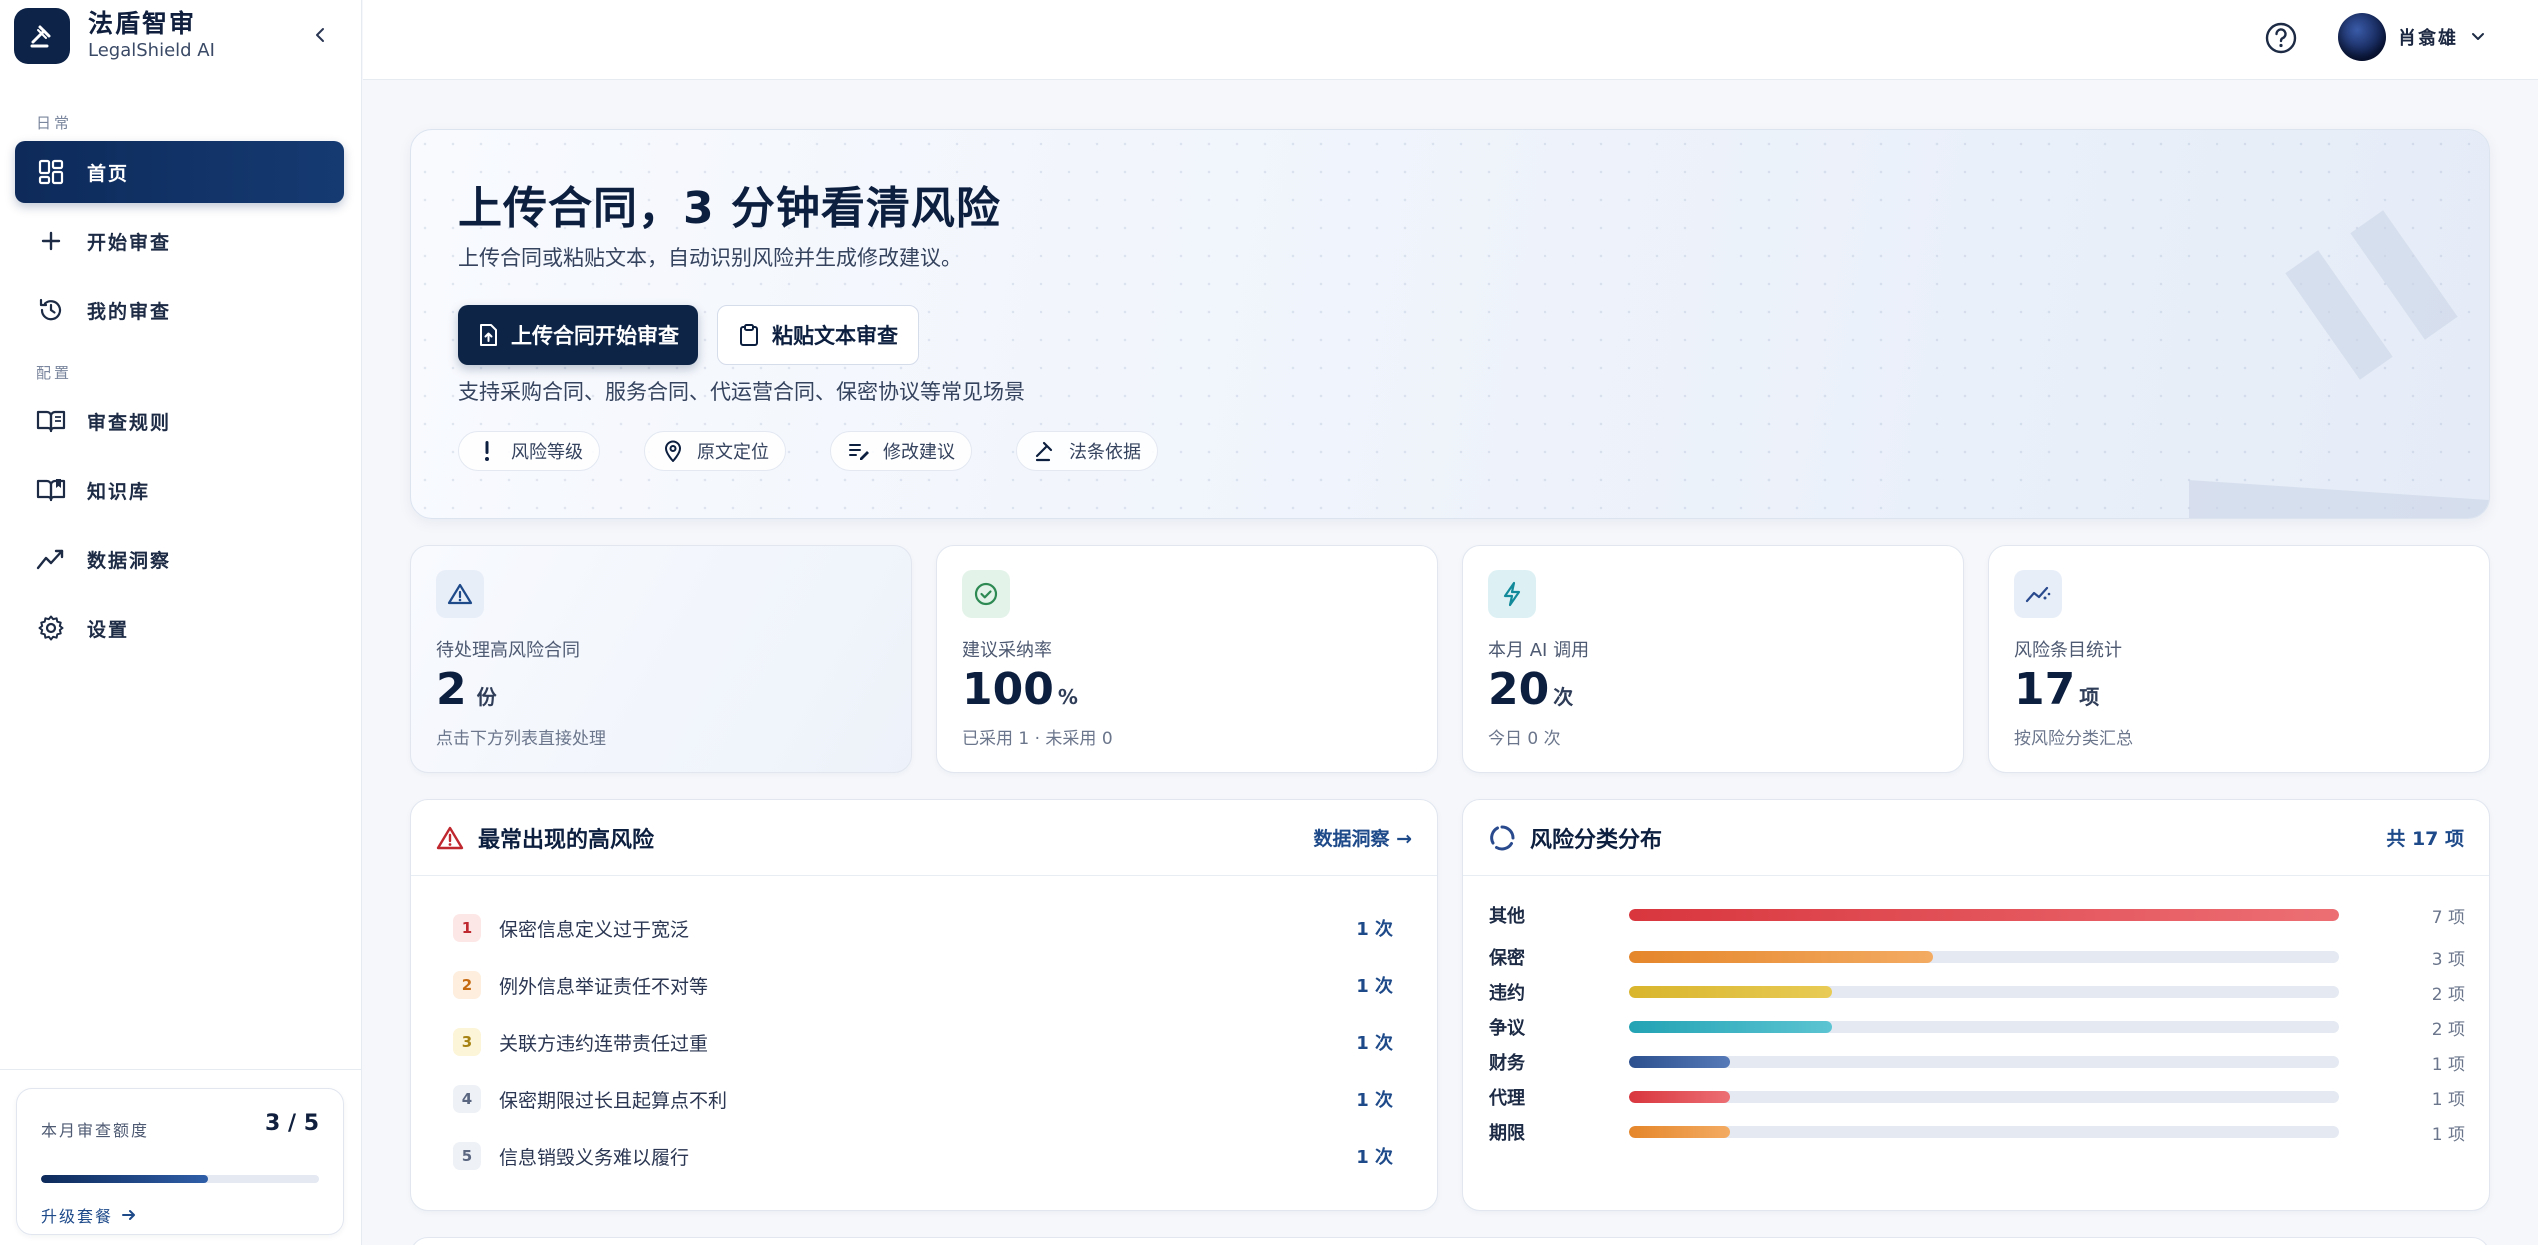  Describe the element at coordinates (179, 559) in the screenshot. I see `sidebar-item-data-insights: 数据洞察` at that location.